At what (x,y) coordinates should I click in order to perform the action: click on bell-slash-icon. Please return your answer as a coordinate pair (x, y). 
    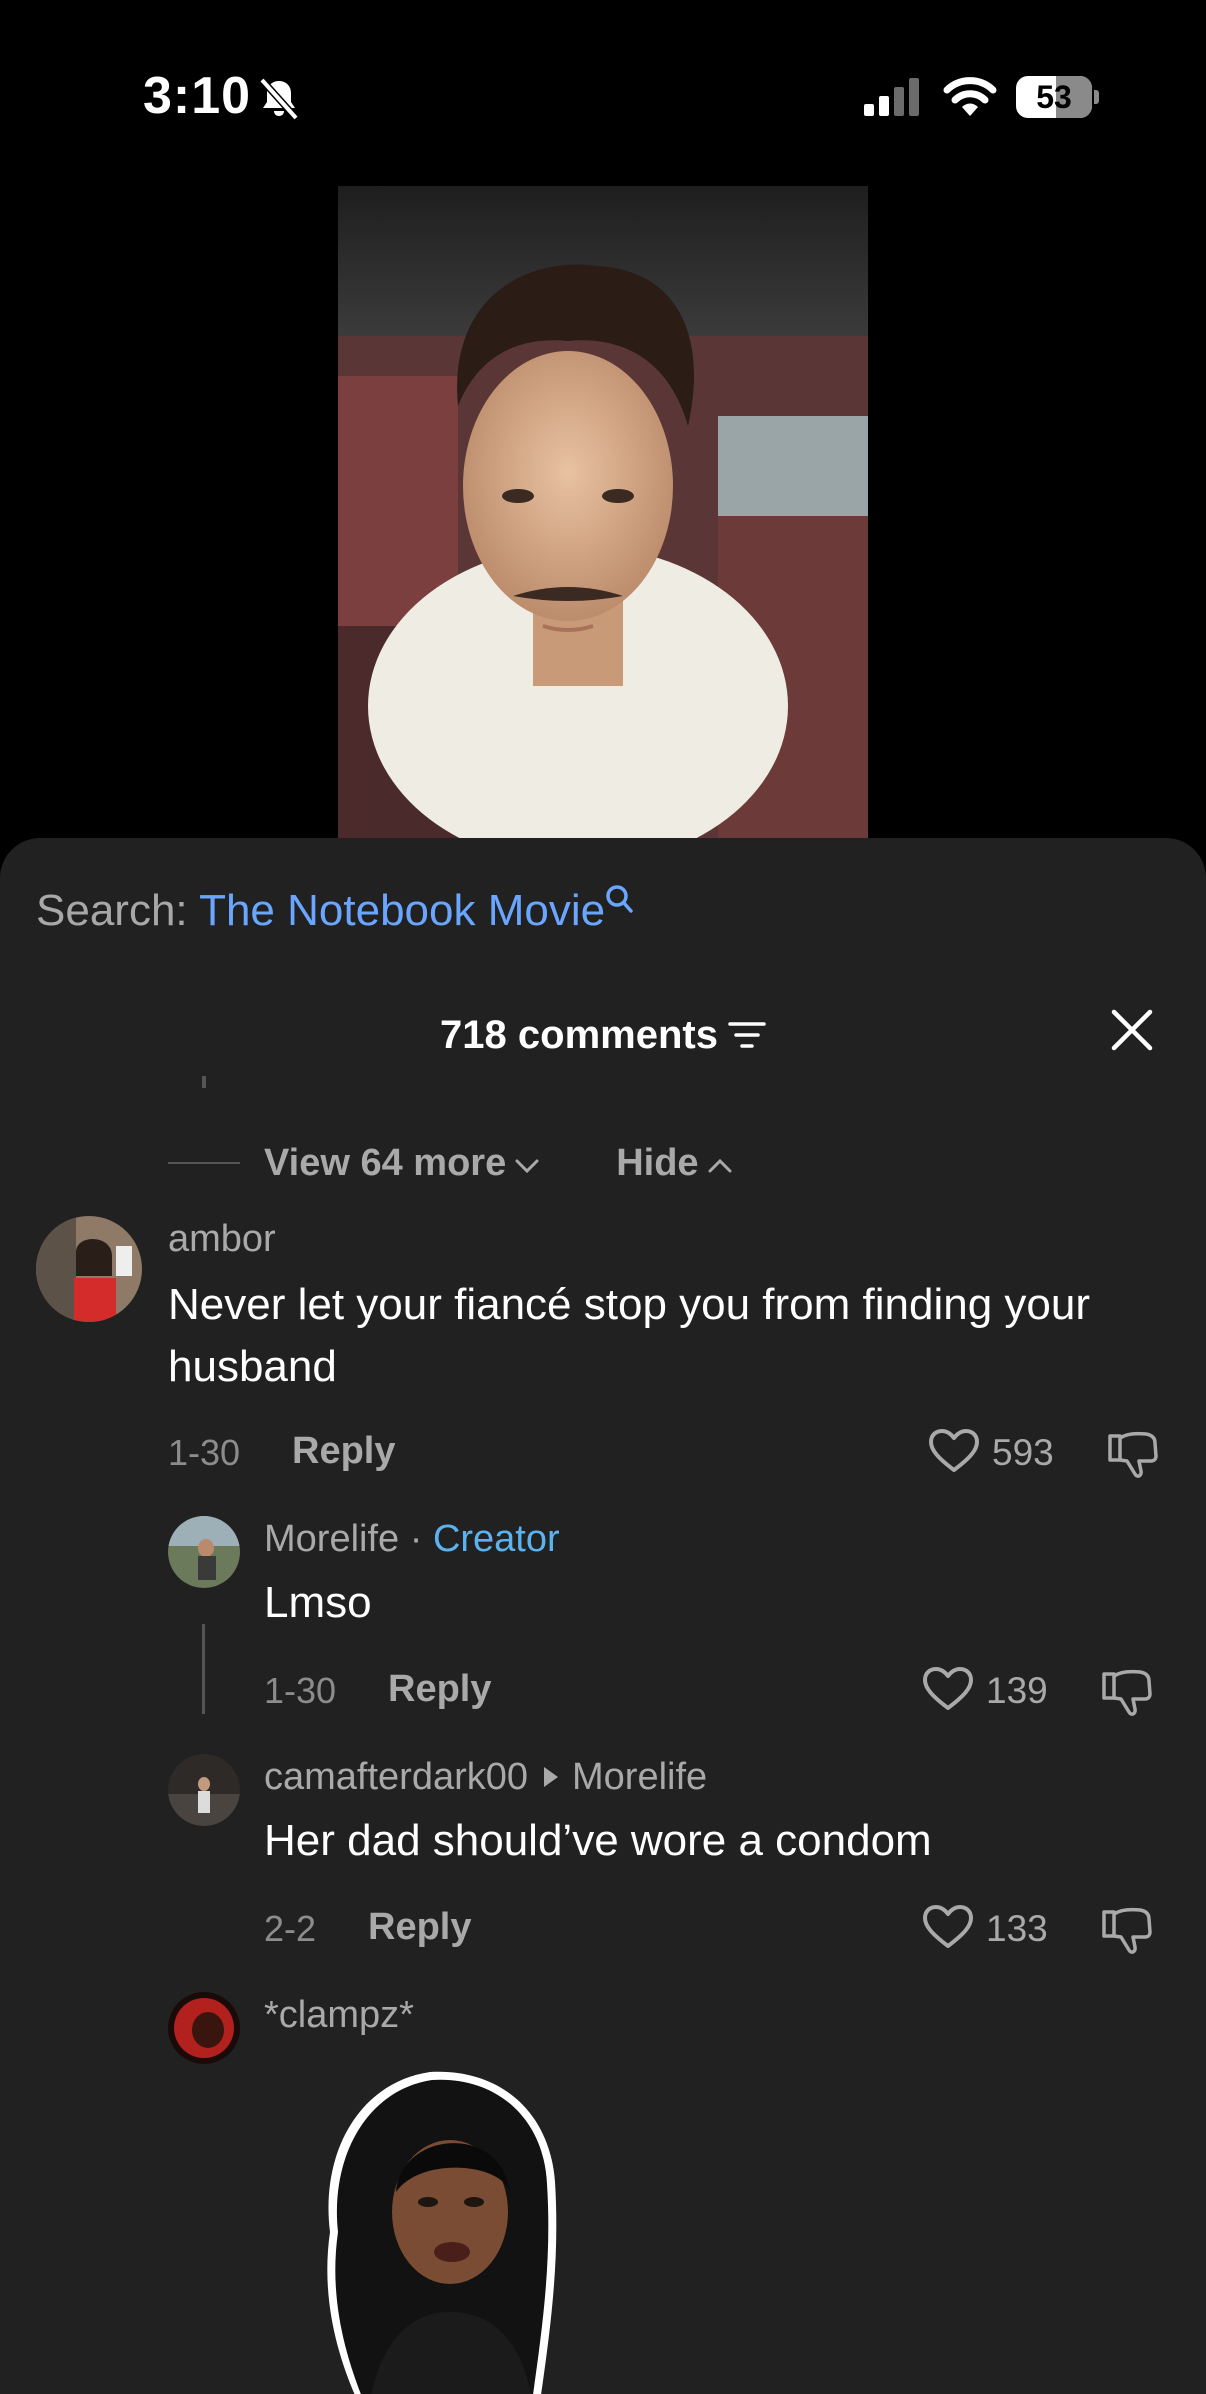
    Looking at the image, I should click on (279, 99).